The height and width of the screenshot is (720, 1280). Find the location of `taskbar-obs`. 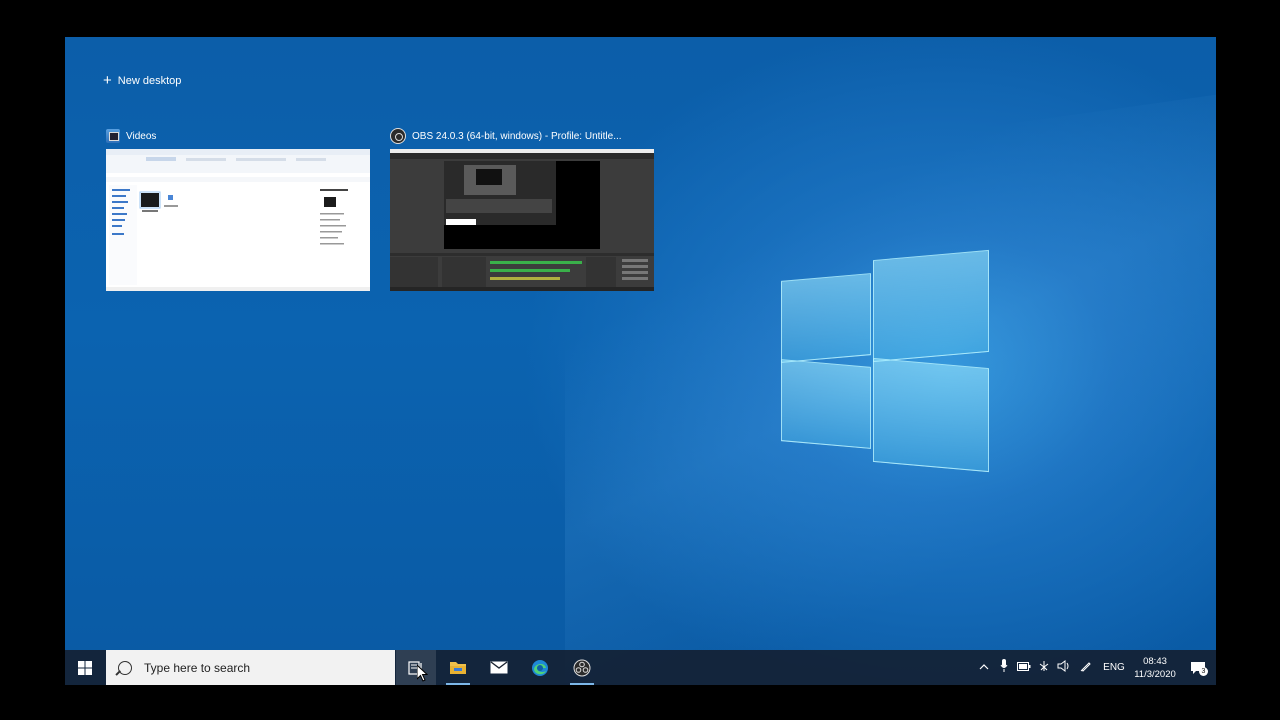

taskbar-obs is located at coordinates (582, 667).